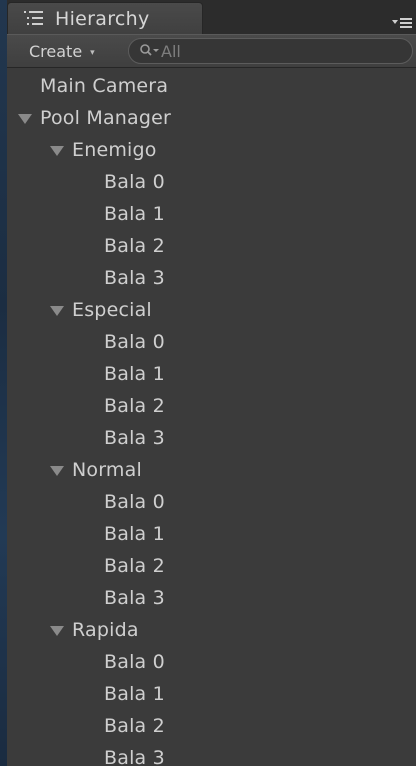  What do you see at coordinates (114, 150) in the screenshot?
I see `tree-item-label: Enemigo` at bounding box center [114, 150].